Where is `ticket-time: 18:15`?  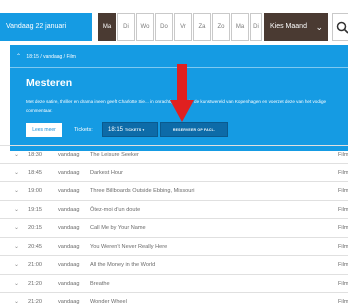
ticket-time: 18:15 is located at coordinates (116, 130).